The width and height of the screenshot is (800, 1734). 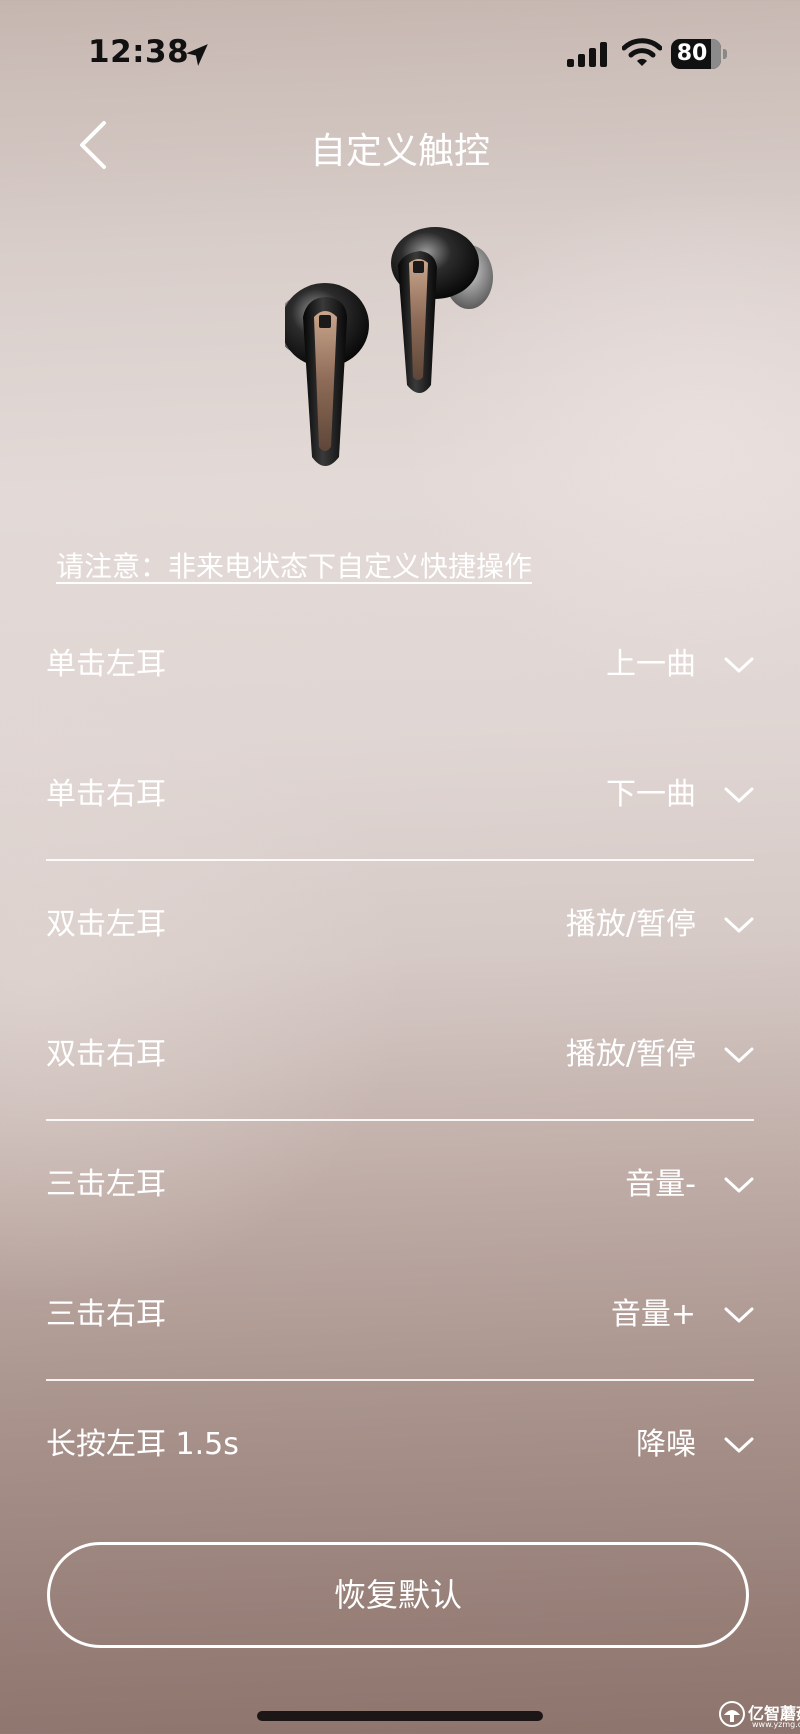 What do you see at coordinates (660, 1184) in the screenshot?
I see `setting-value: 音量-` at bounding box center [660, 1184].